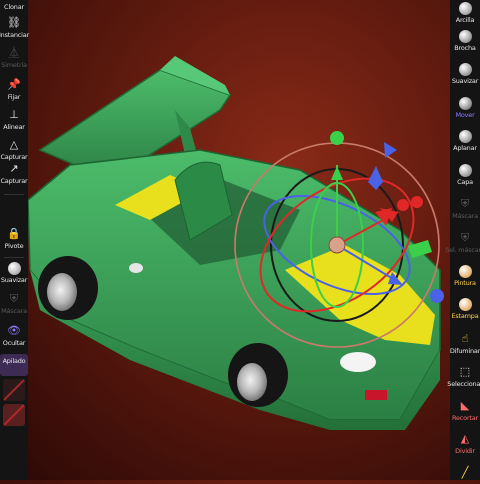 The height and width of the screenshot is (484, 480). What do you see at coordinates (465, 439) in the screenshot?
I see `split-icon: ◭` at bounding box center [465, 439].